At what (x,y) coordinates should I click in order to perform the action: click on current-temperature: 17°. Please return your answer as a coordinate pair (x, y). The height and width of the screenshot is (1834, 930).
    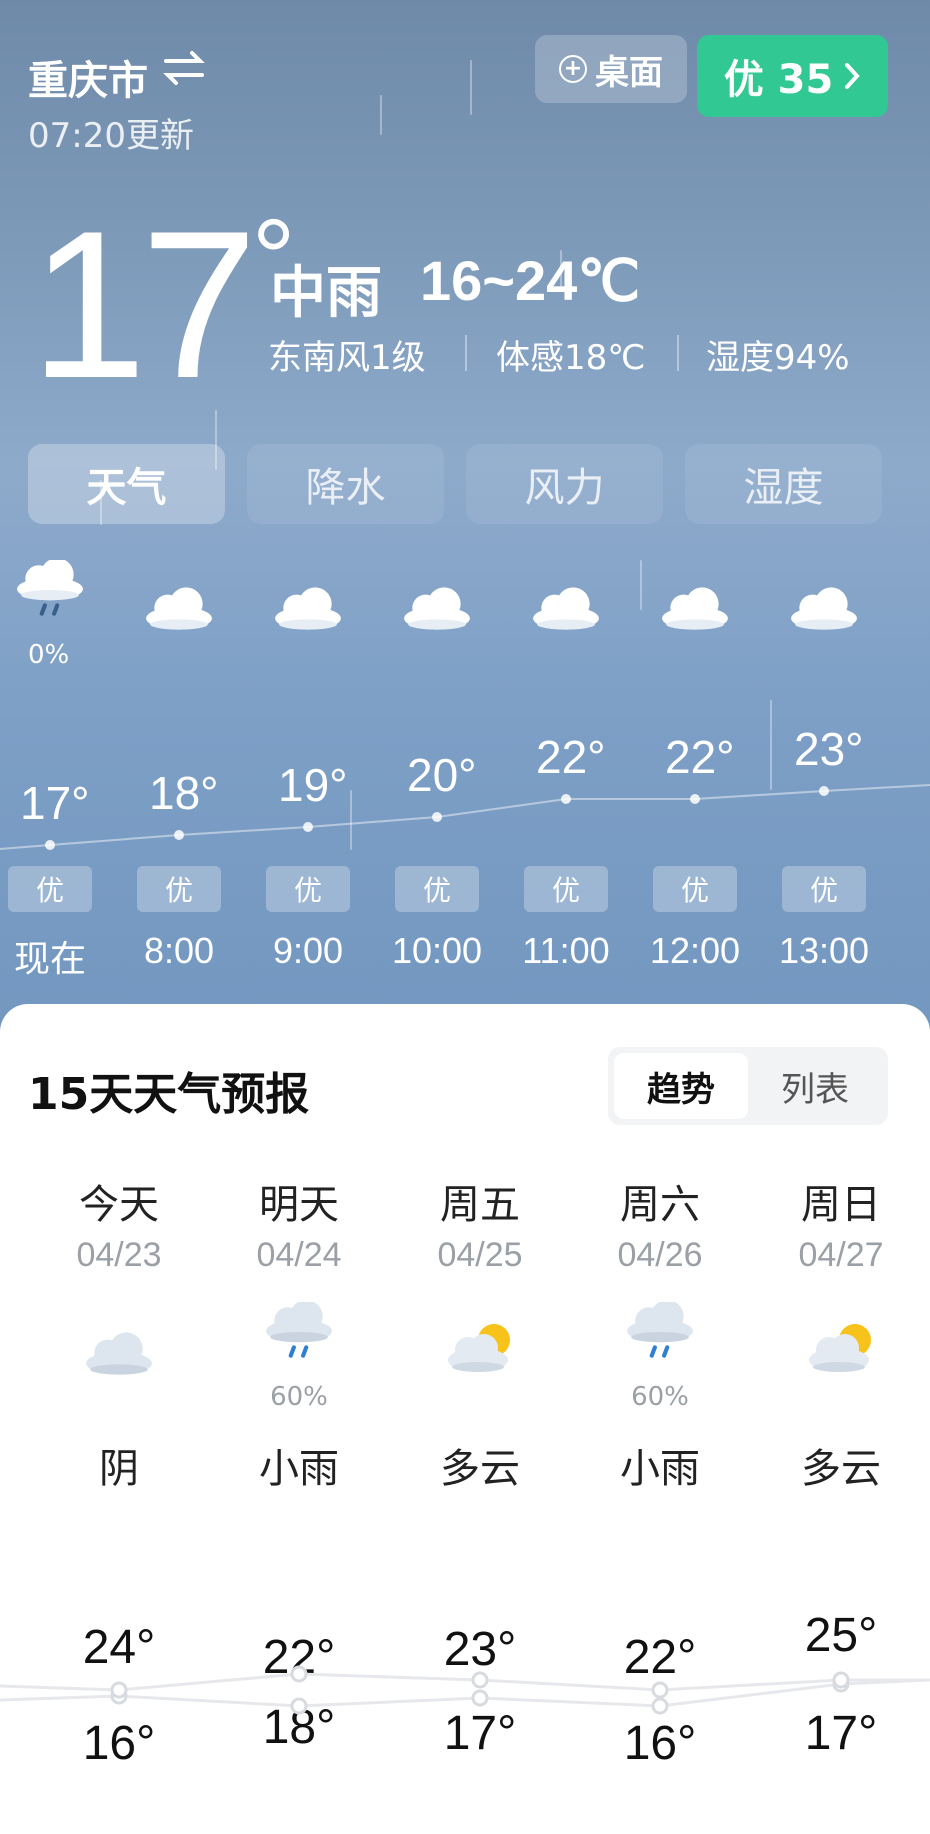
    Looking at the image, I should click on (163, 305).